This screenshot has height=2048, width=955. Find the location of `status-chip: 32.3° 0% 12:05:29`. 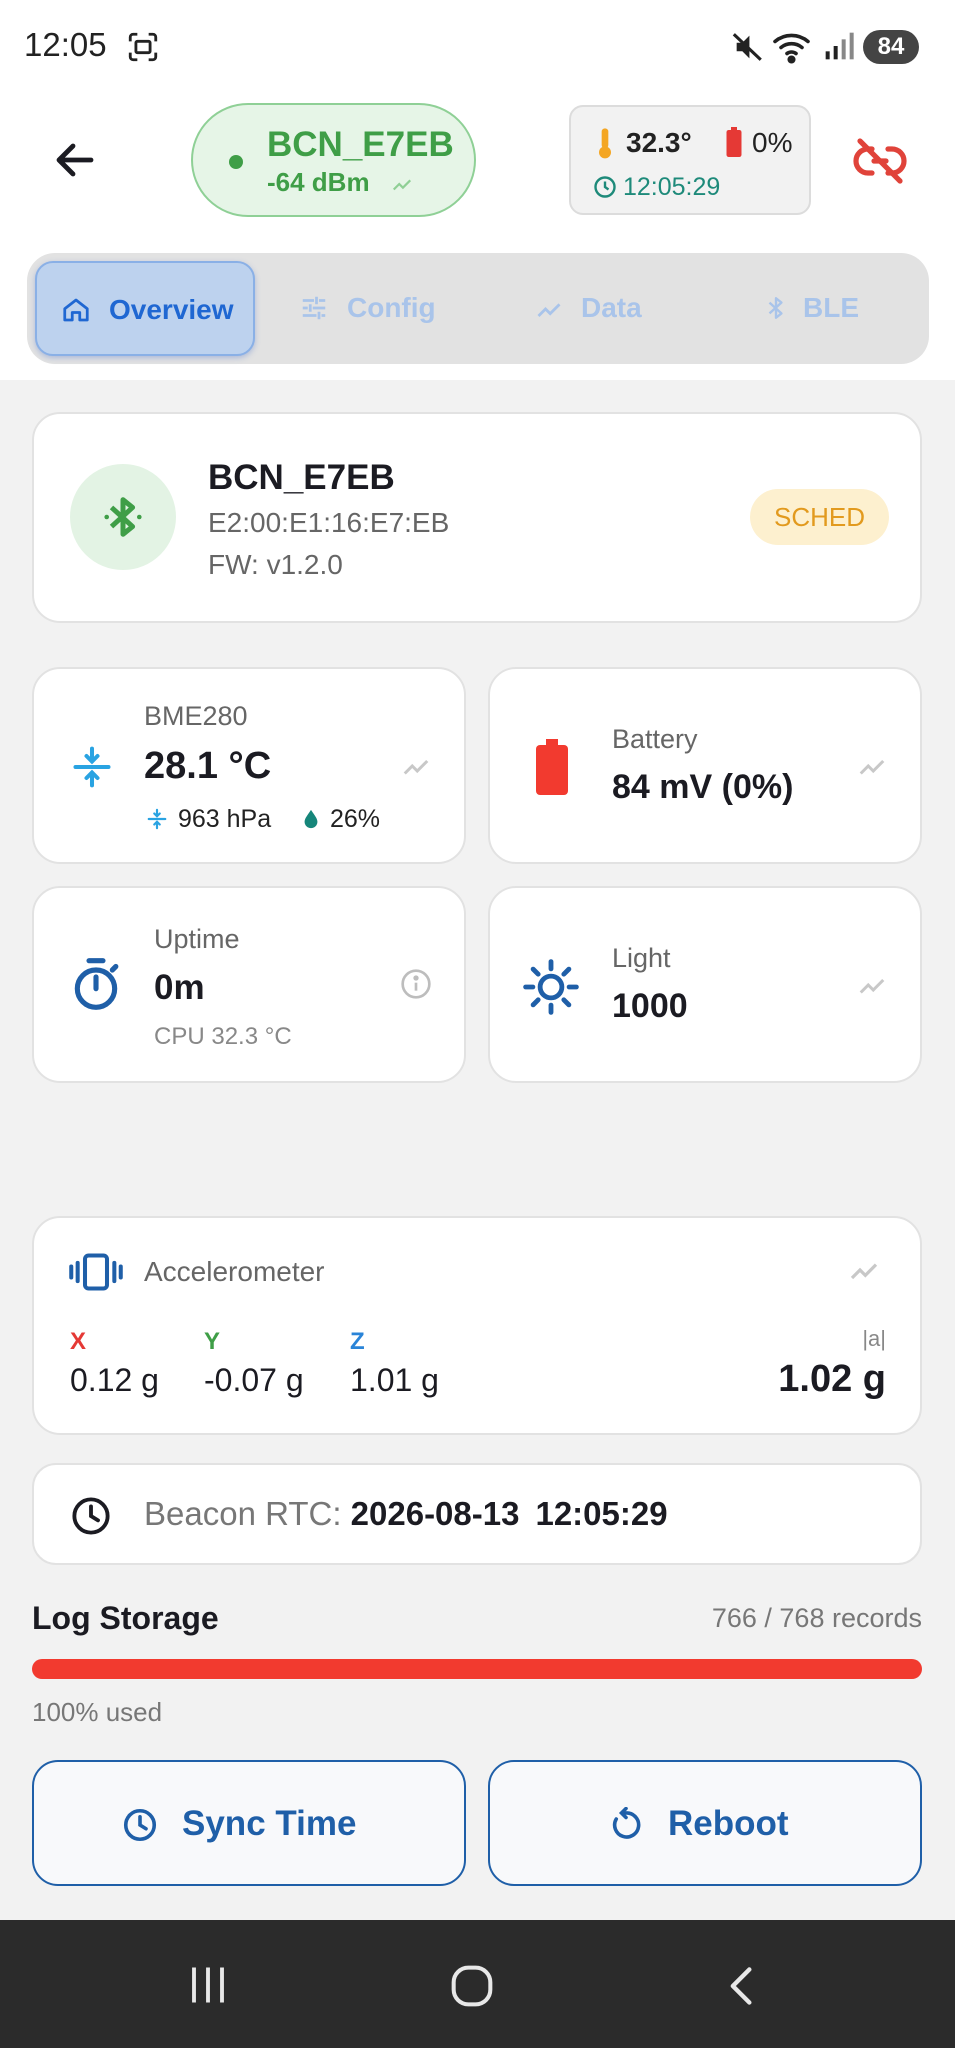

status-chip: 32.3° 0% 12:05:29 is located at coordinates (690, 160).